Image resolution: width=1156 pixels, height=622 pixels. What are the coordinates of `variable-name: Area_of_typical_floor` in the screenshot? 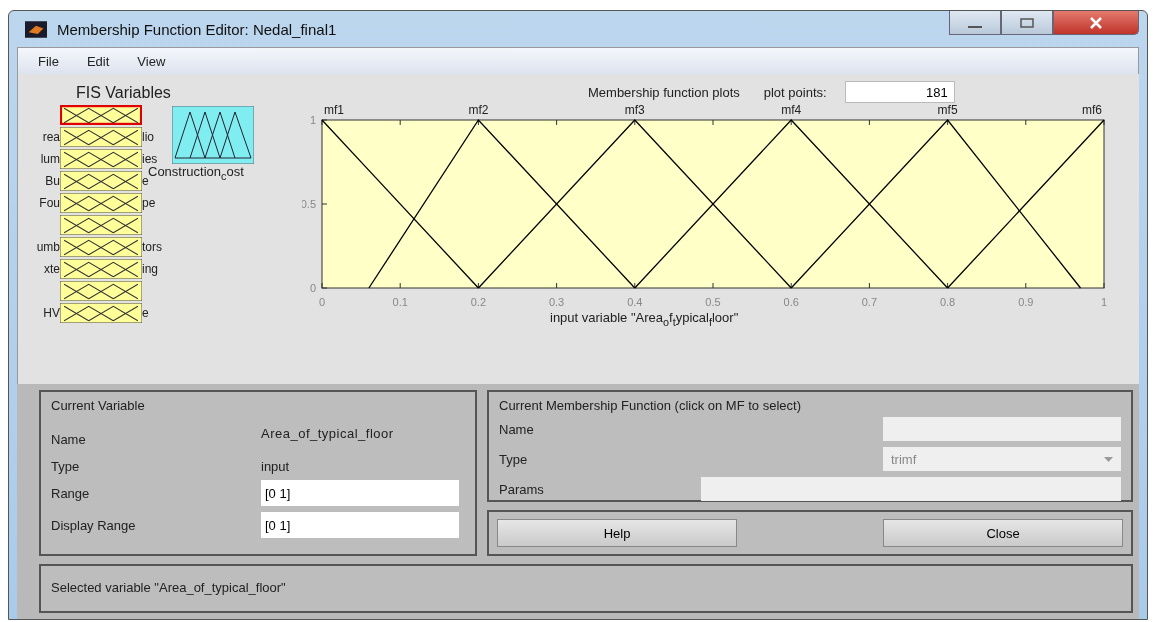 It's located at (328, 434).